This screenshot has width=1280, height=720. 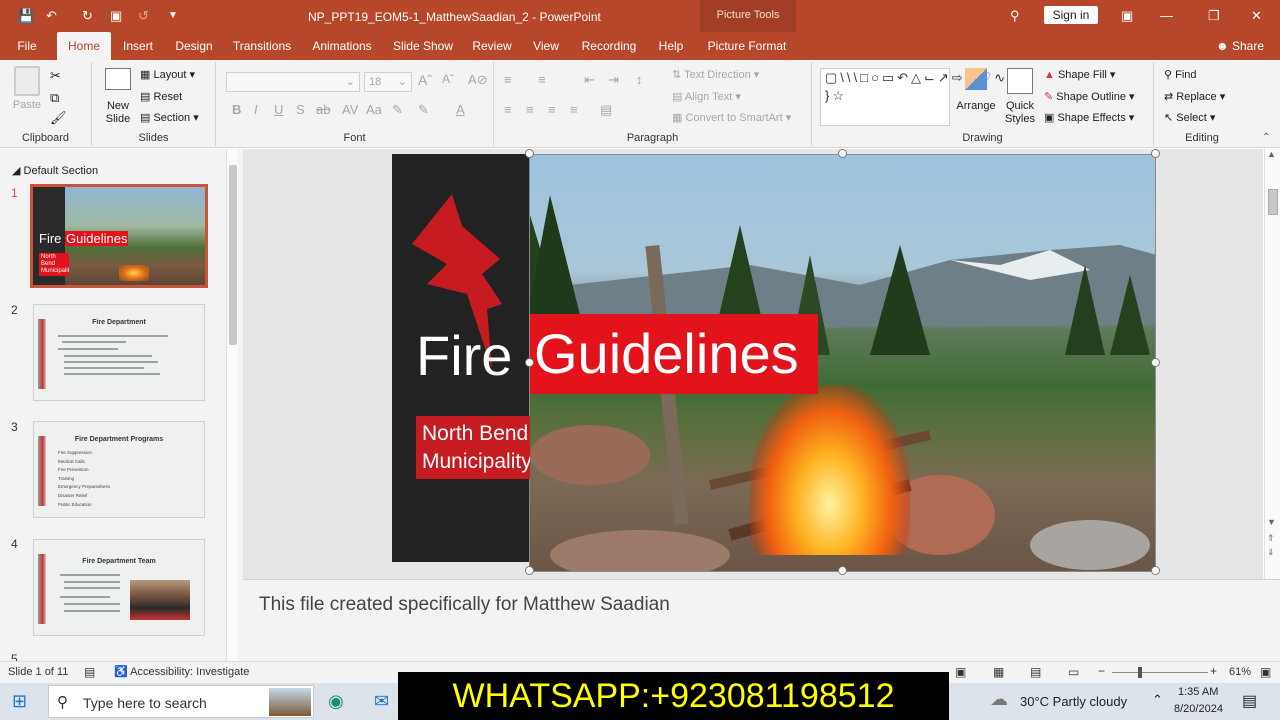 I want to click on customize-qat-icon: ▼, so click(x=173, y=16).